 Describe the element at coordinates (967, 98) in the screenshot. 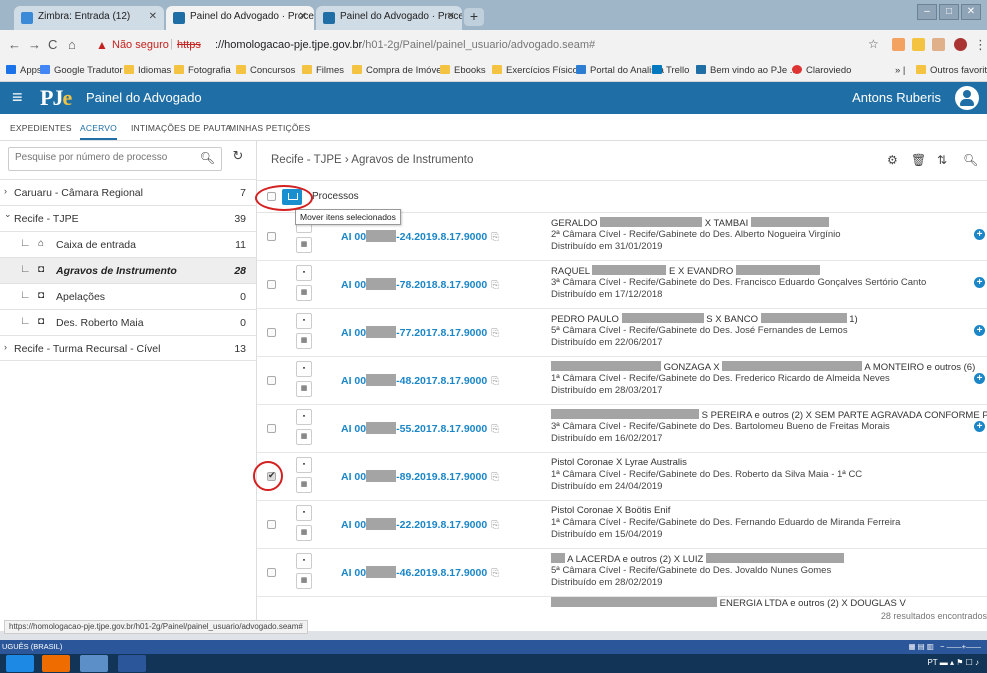

I see `avatar` at that location.